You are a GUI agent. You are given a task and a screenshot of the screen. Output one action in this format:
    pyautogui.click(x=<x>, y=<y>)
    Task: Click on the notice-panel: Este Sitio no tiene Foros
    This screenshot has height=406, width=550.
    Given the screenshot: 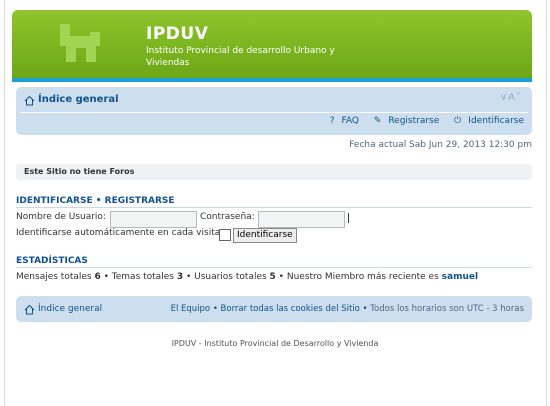 What is the action you would take?
    pyautogui.click(x=274, y=172)
    